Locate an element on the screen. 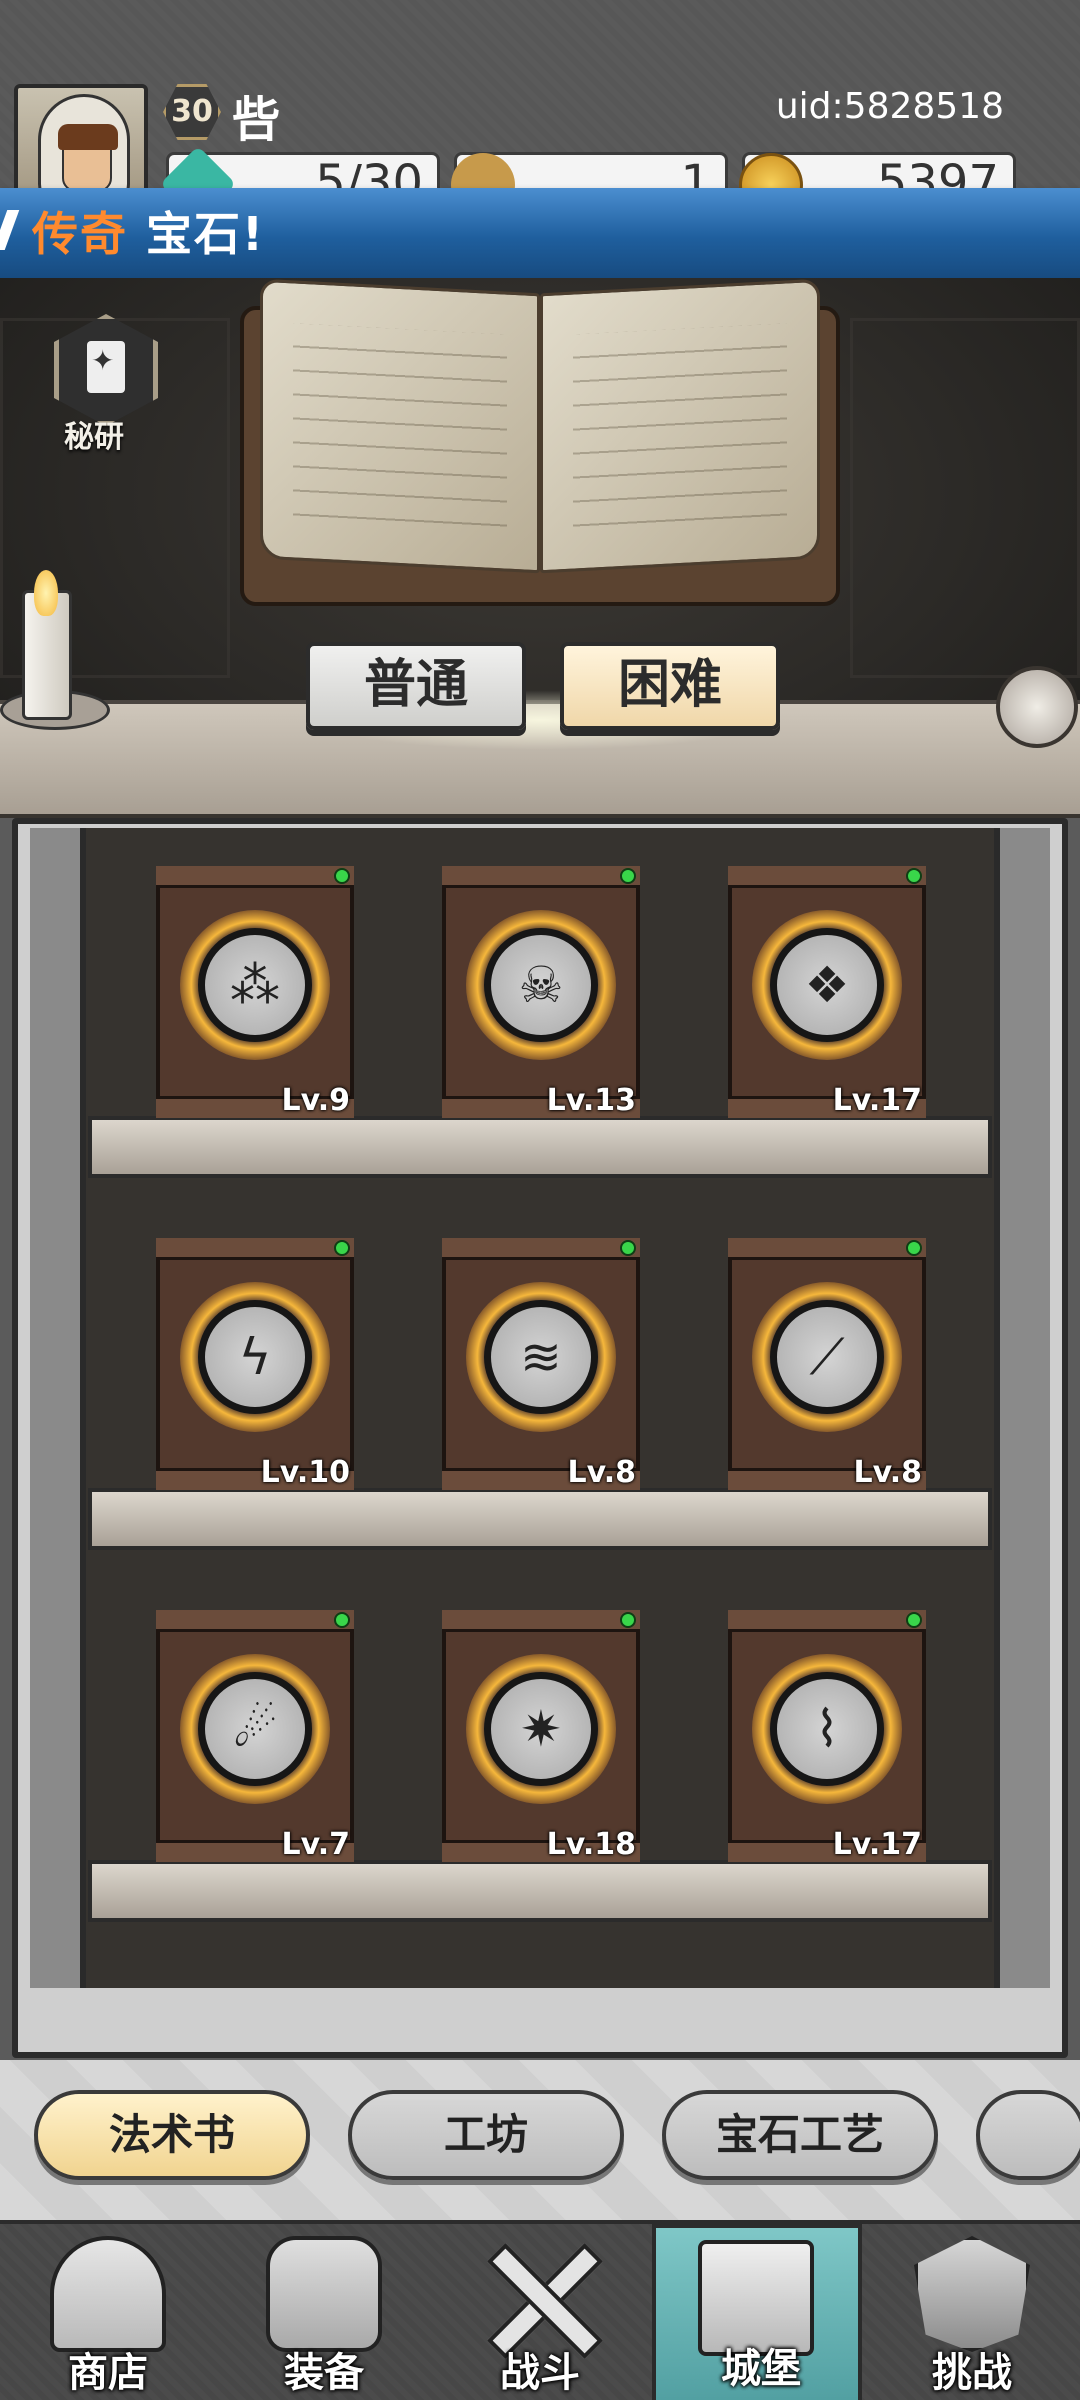 The height and width of the screenshot is (2400, 1080). tab-more-partial is located at coordinates (1028, 2135).